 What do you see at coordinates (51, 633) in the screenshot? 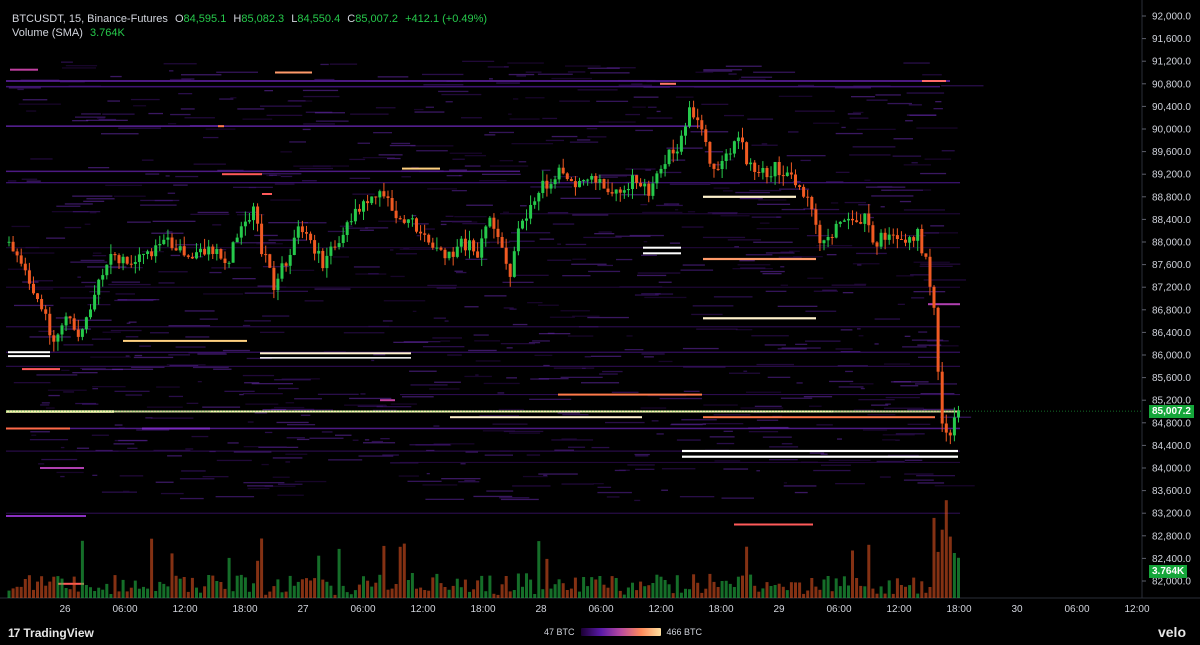
I see `tradingview-logo: 17 TradingView` at bounding box center [51, 633].